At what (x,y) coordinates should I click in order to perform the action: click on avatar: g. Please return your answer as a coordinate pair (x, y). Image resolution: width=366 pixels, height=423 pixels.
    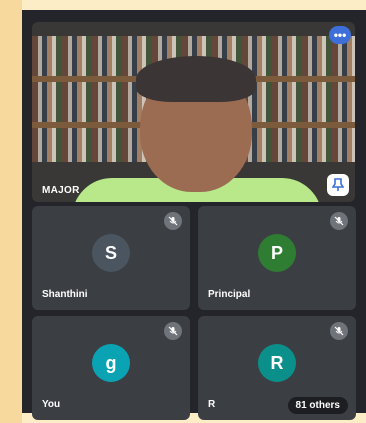
    Looking at the image, I should click on (111, 363).